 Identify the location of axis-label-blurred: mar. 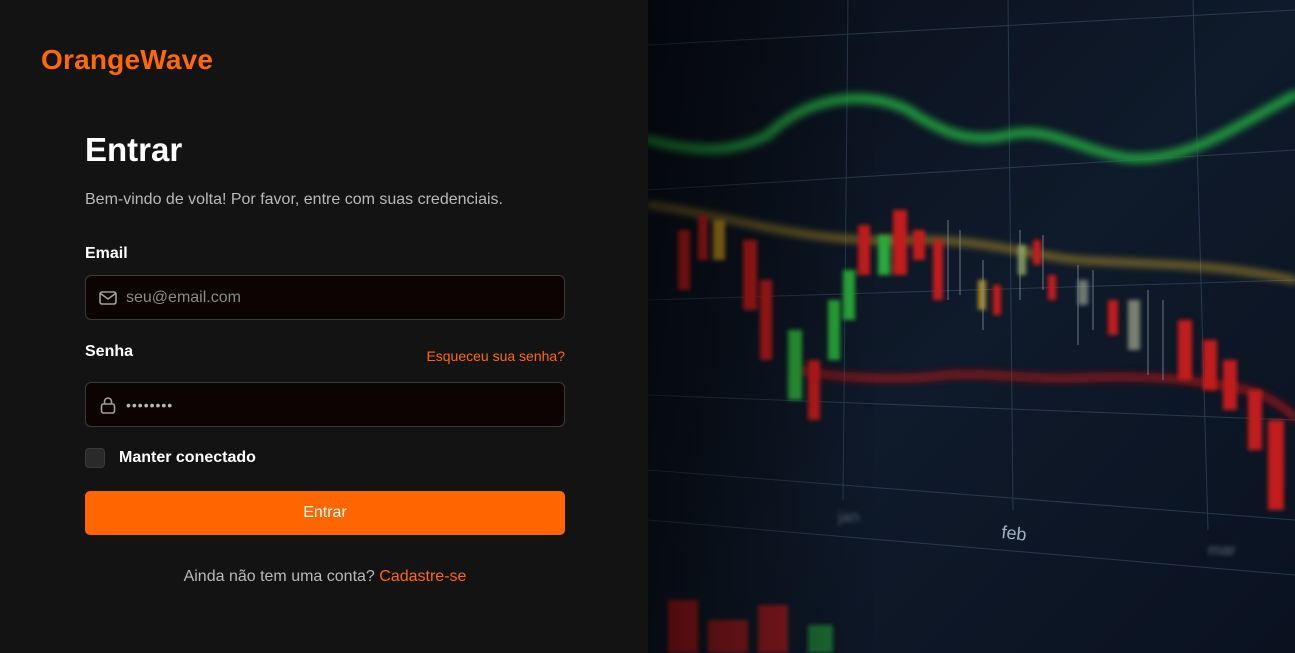
(1222, 550).